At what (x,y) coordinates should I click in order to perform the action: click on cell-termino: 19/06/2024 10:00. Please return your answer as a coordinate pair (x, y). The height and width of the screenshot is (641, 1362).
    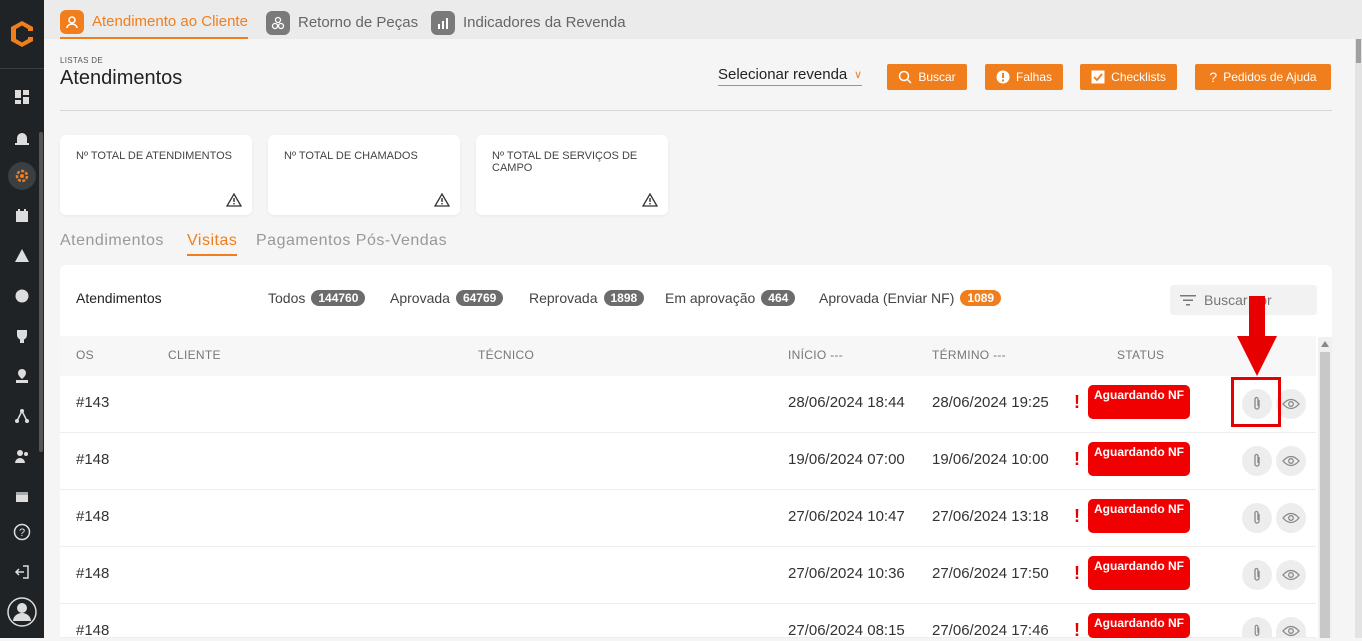
    Looking at the image, I should click on (990, 459).